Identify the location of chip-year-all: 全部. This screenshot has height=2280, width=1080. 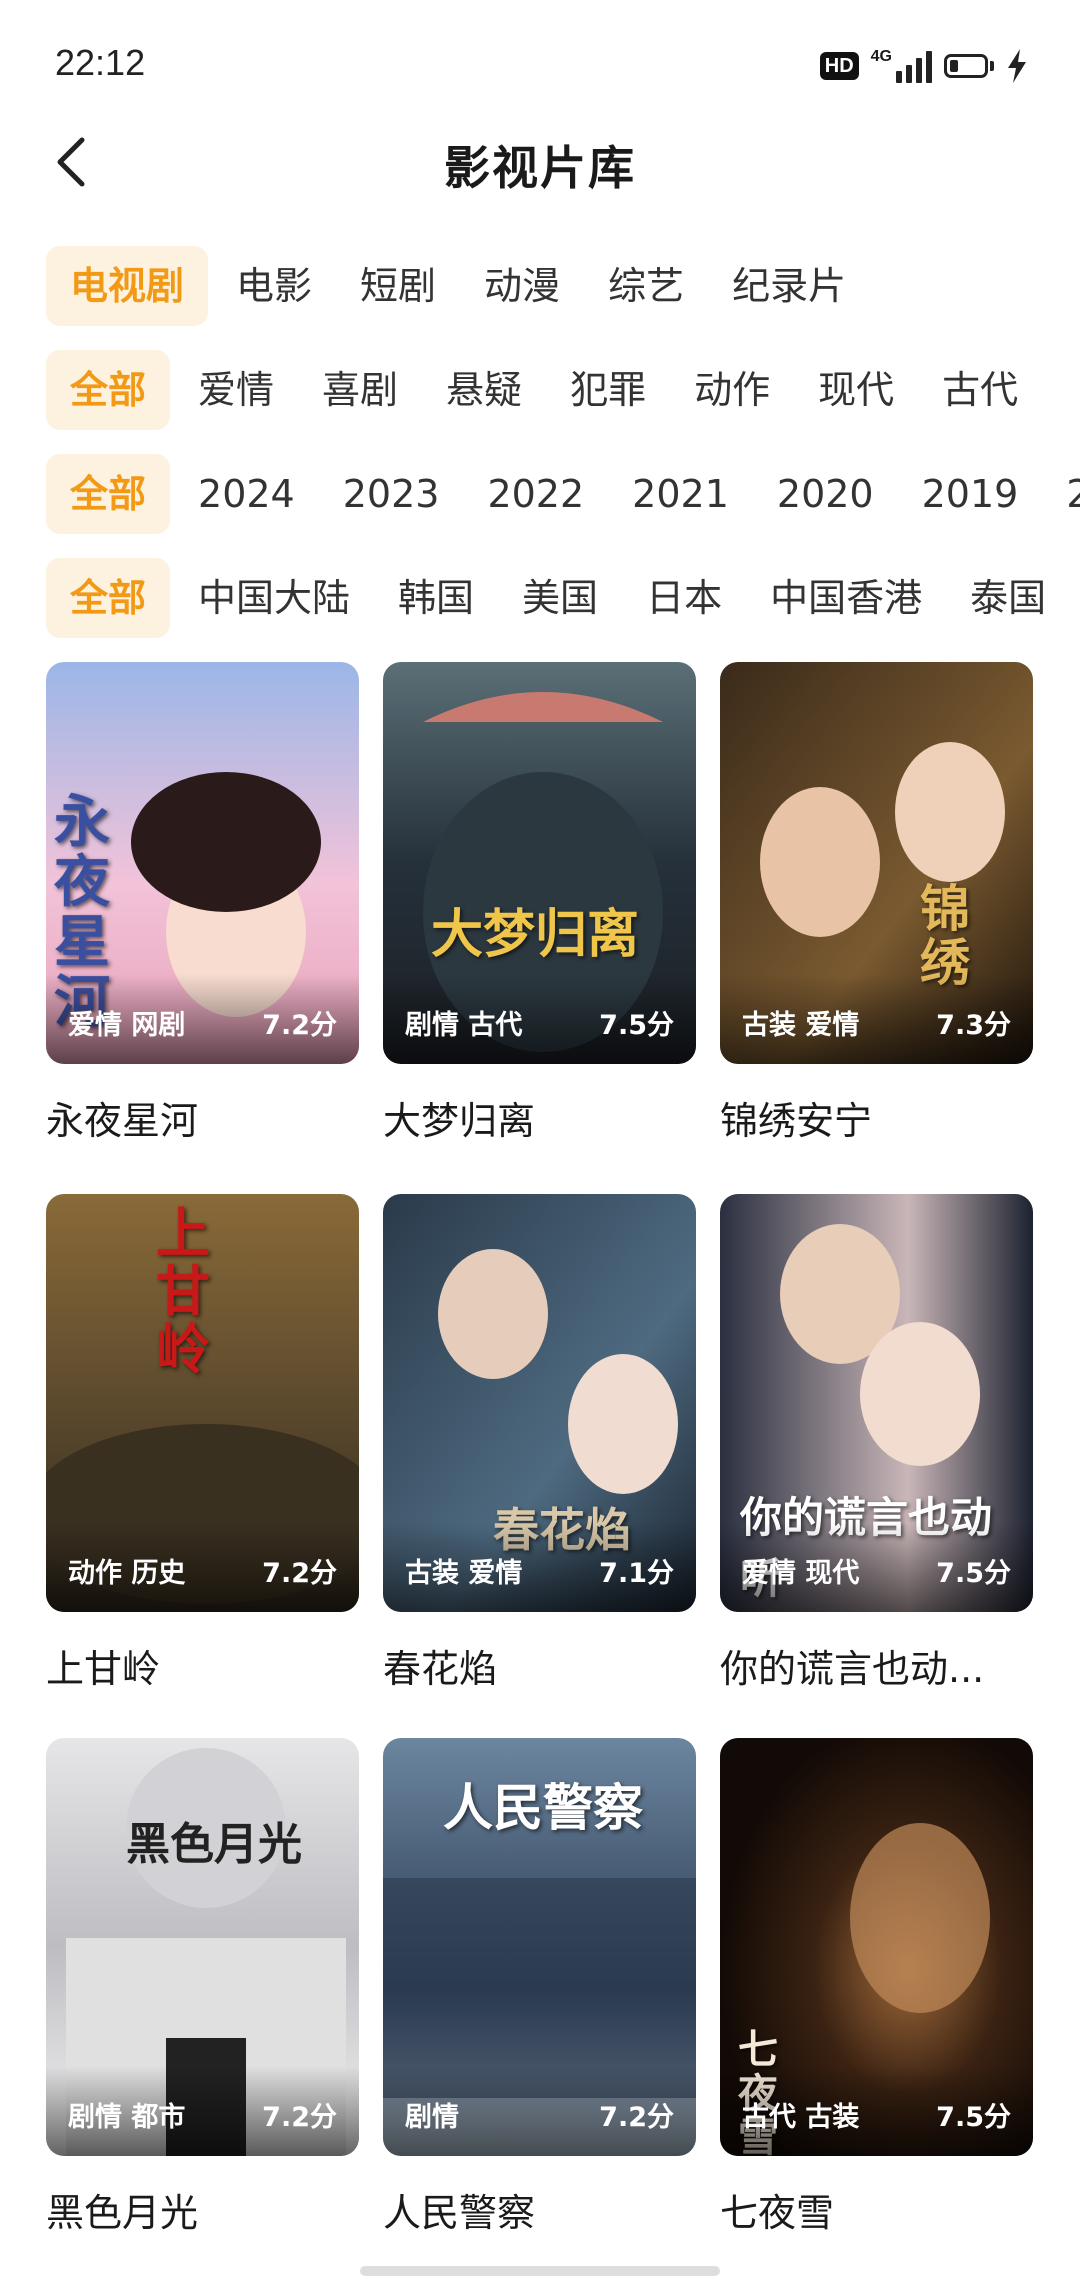
(108, 494).